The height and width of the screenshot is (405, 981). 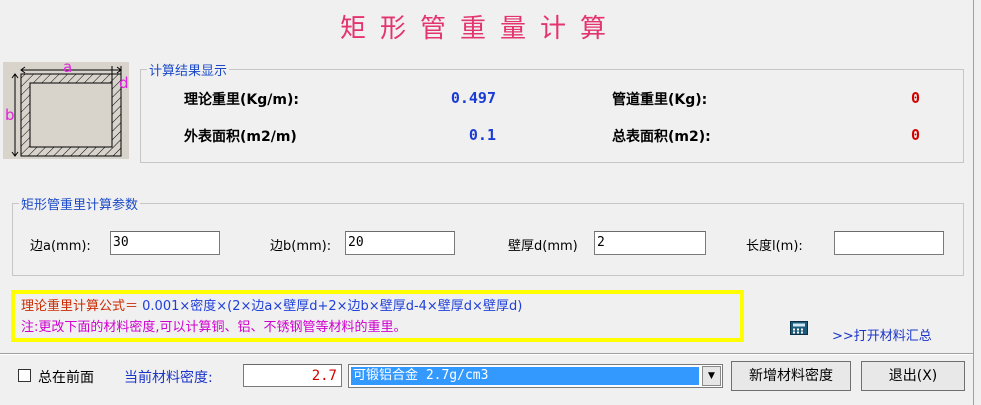 What do you see at coordinates (241, 100) in the screenshot?
I see `theory-weight-label: 理论重里(Kg/m):` at bounding box center [241, 100].